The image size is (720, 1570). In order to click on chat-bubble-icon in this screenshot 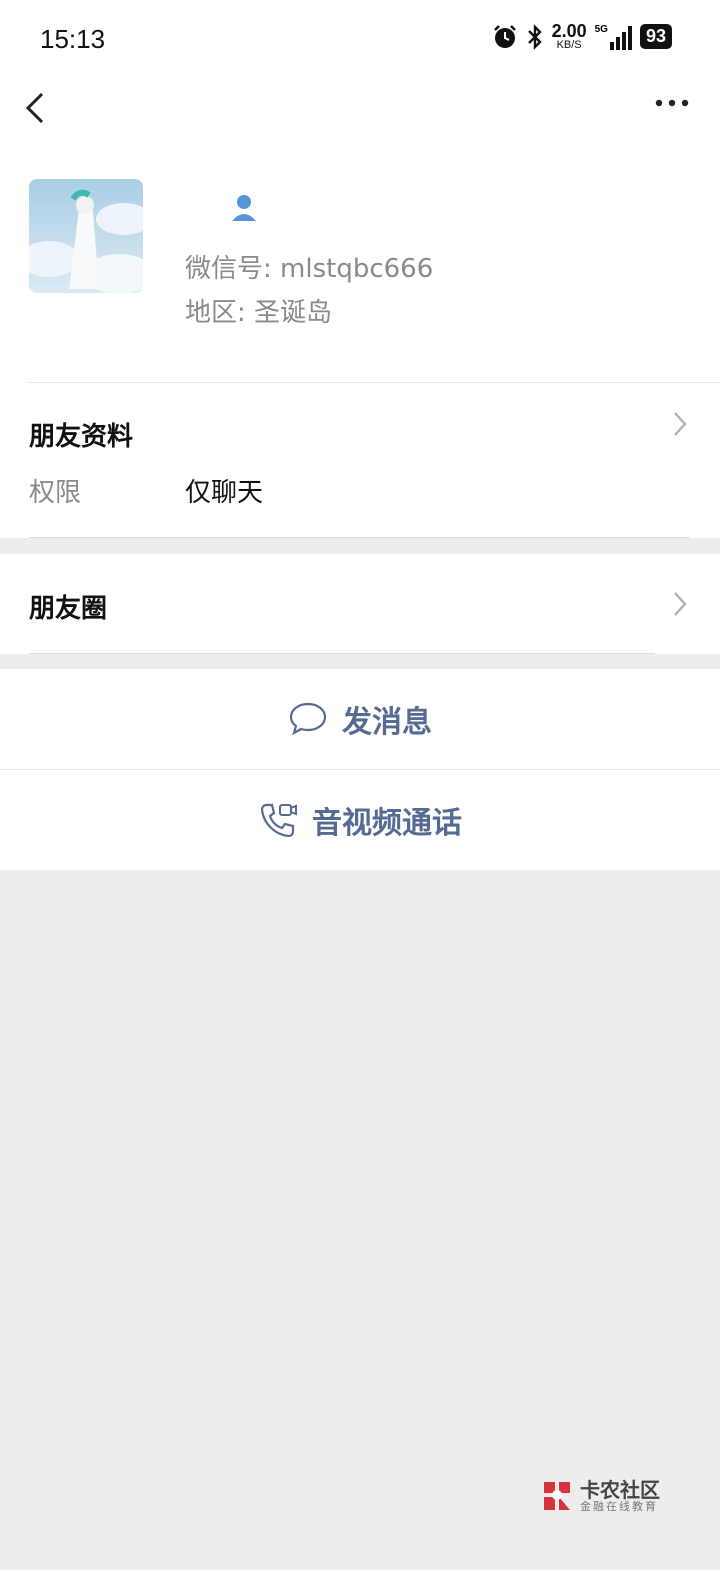, I will do `click(308, 719)`.